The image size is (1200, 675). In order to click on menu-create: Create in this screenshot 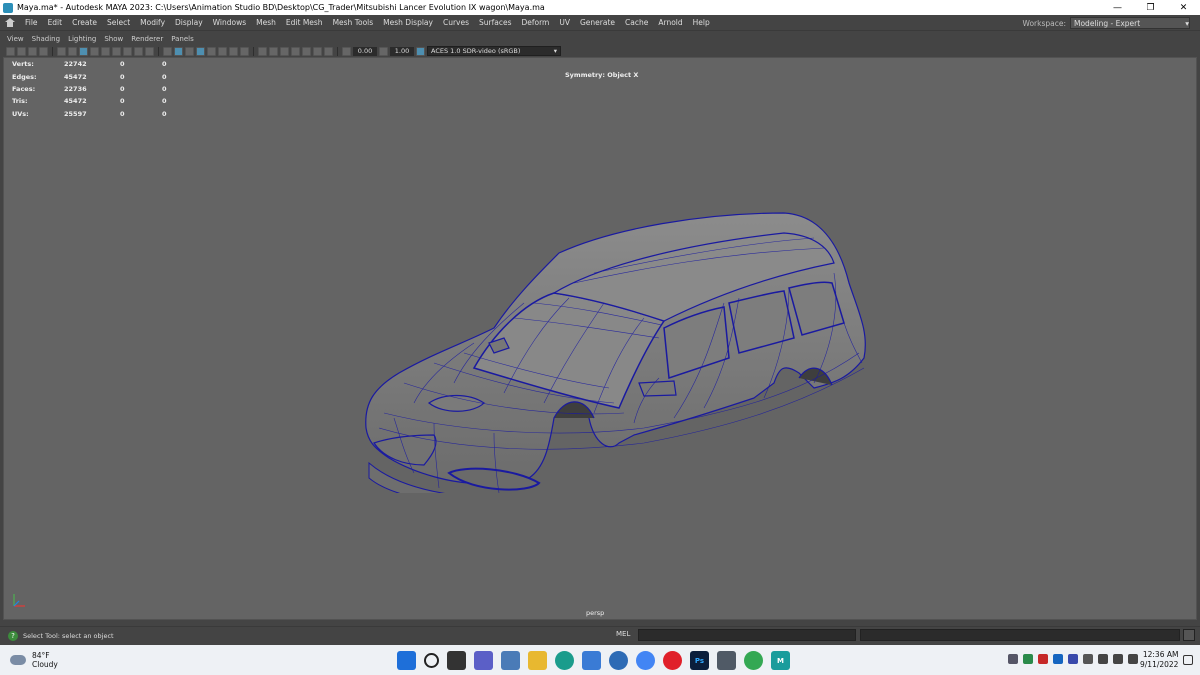, I will do `click(84, 22)`.